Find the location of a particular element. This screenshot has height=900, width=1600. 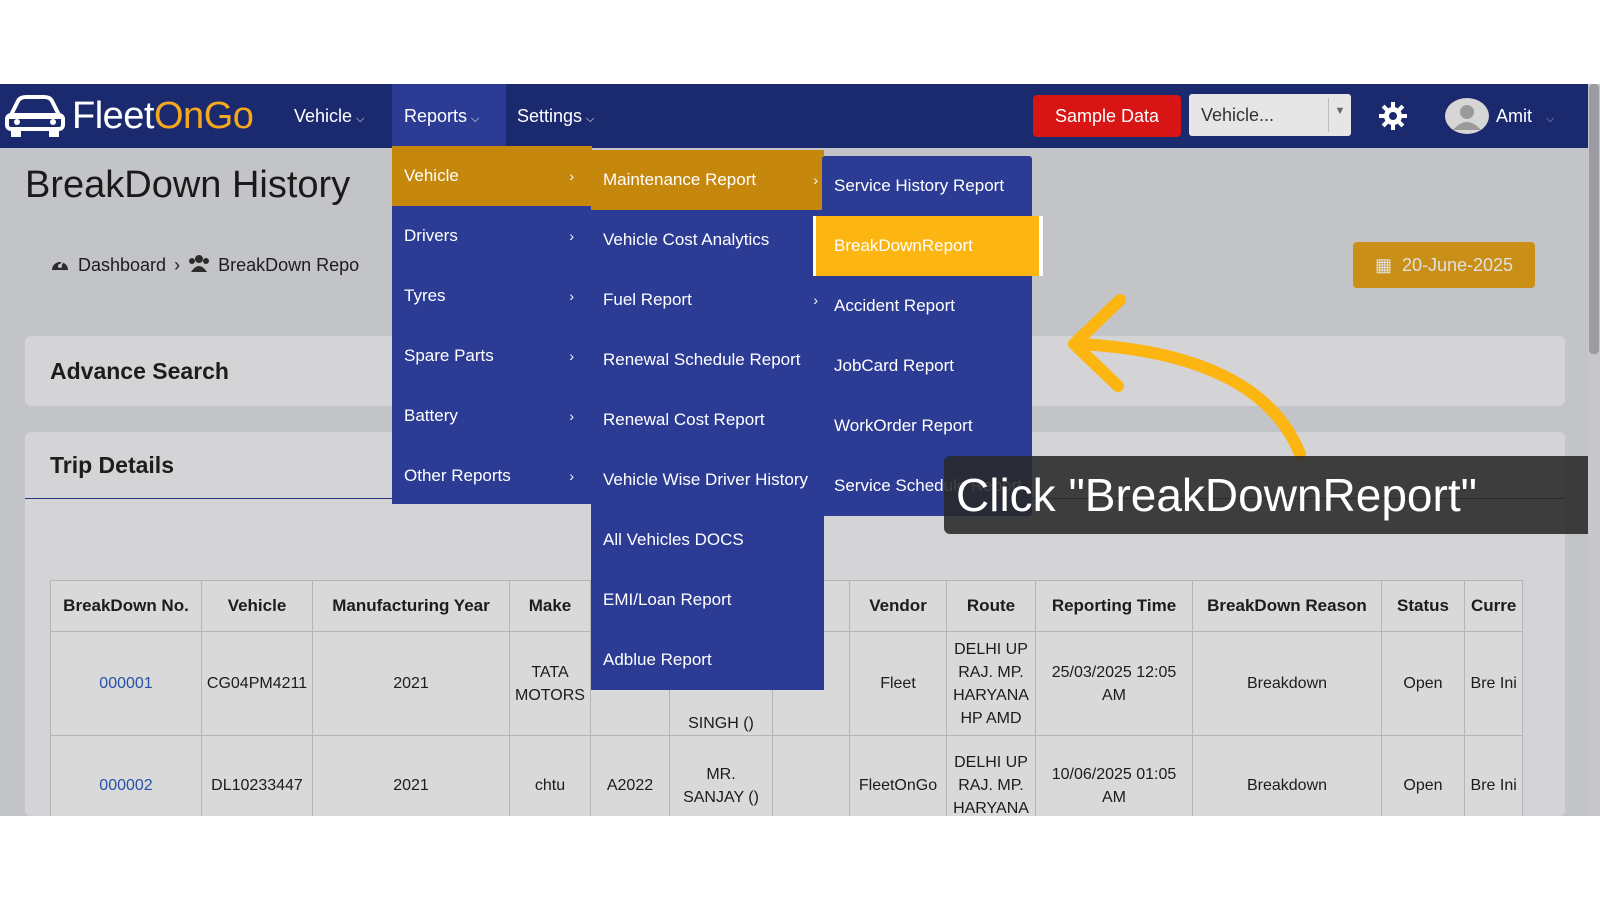

table-cell: Open is located at coordinates (1423, 683).